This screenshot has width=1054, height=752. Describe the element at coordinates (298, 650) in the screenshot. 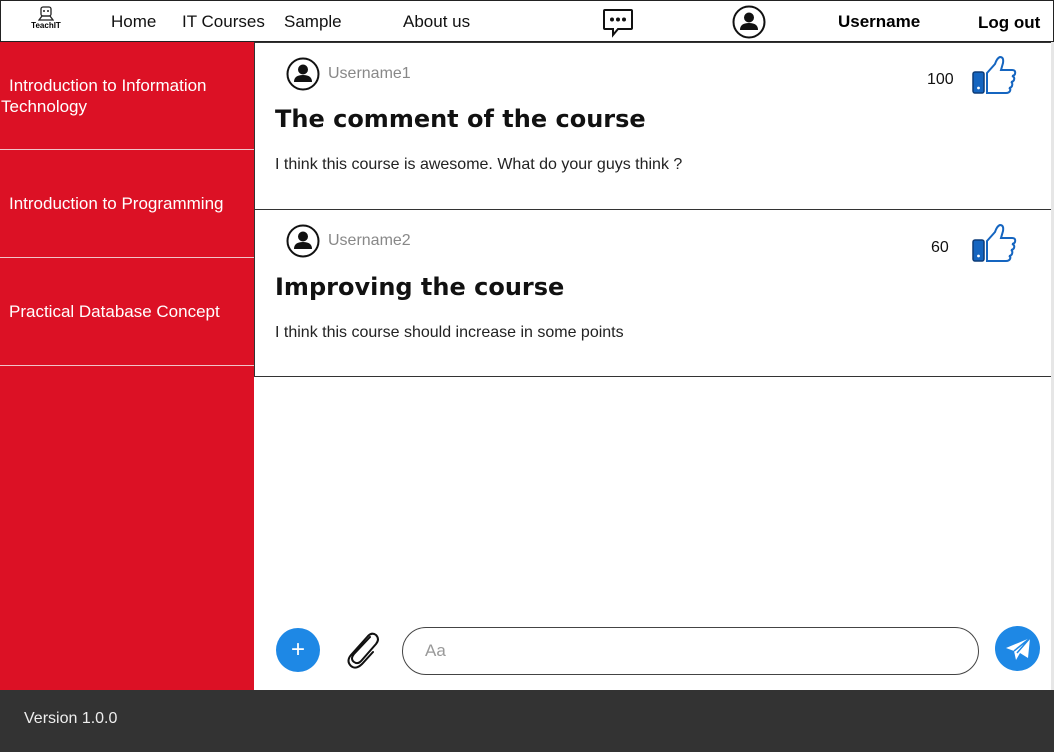

I see `add-button: +` at that location.